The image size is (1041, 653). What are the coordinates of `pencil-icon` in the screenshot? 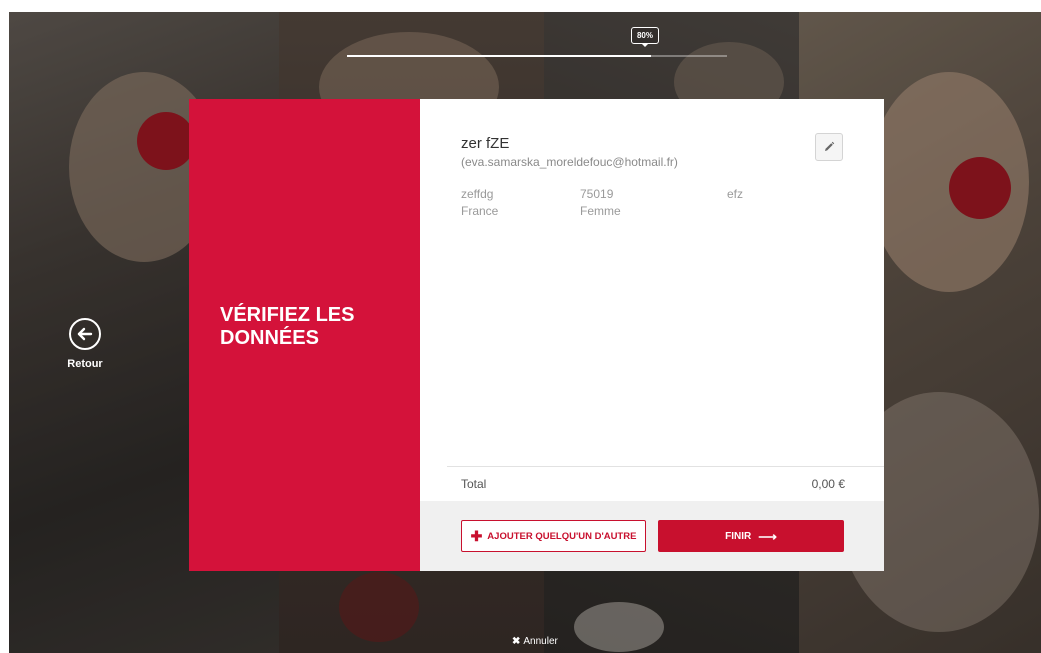 It's located at (830, 146).